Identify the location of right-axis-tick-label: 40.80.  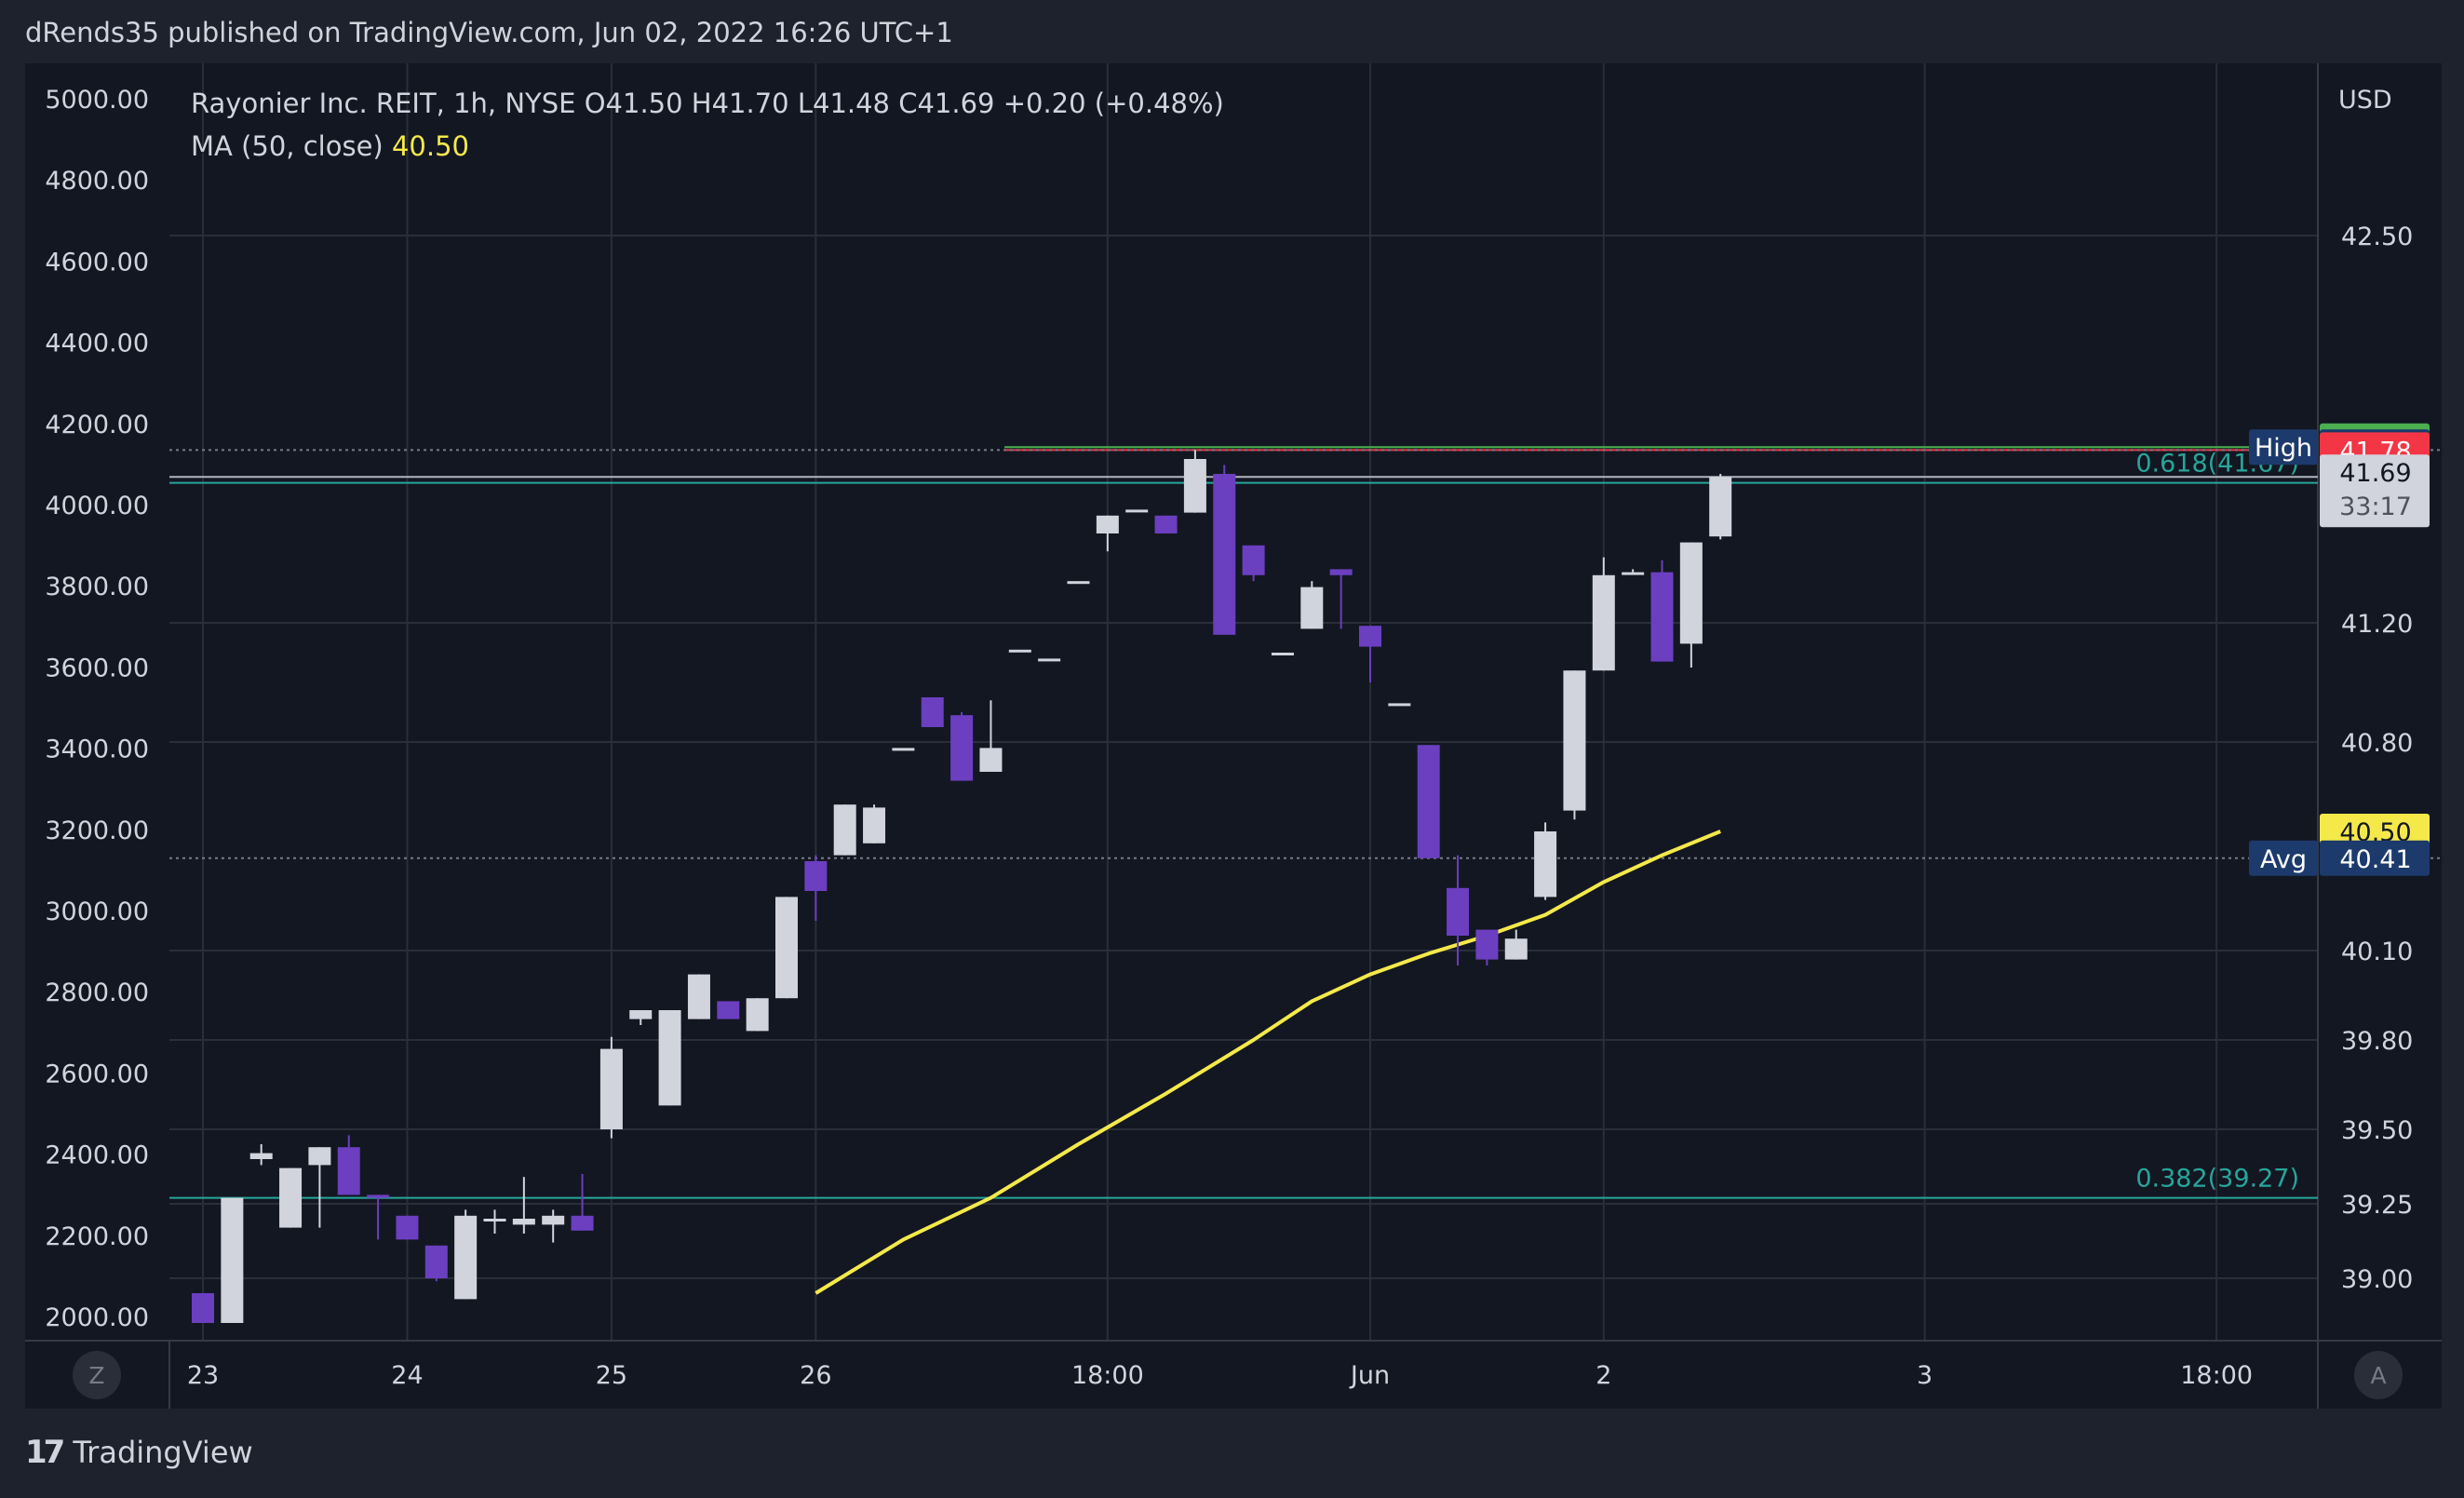
(2377, 743).